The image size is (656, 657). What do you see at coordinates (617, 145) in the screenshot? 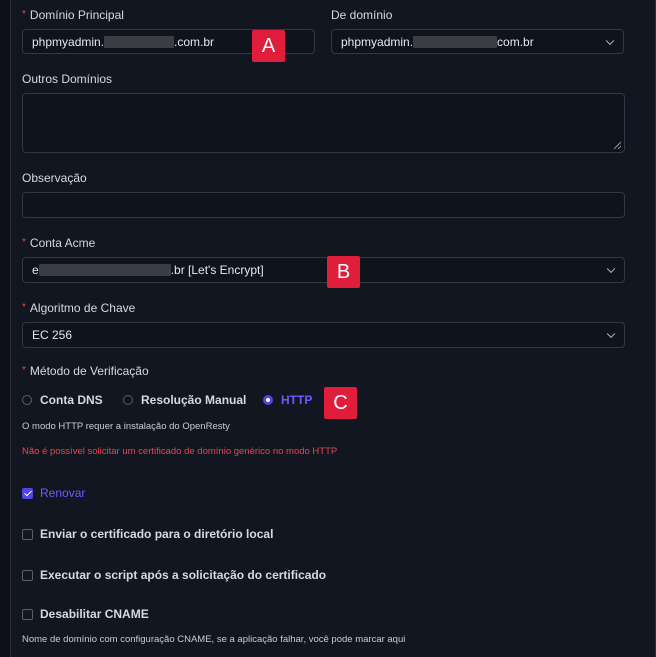
I see `resize-handle-icon` at bounding box center [617, 145].